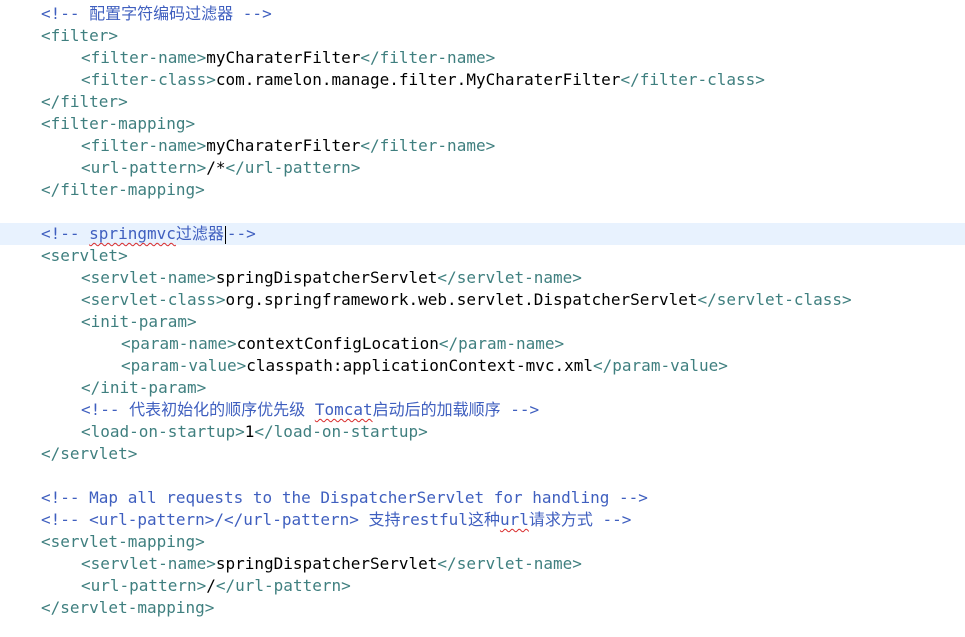 The height and width of the screenshot is (637, 965). I want to click on code-line-content: <filter>, so click(79, 36).